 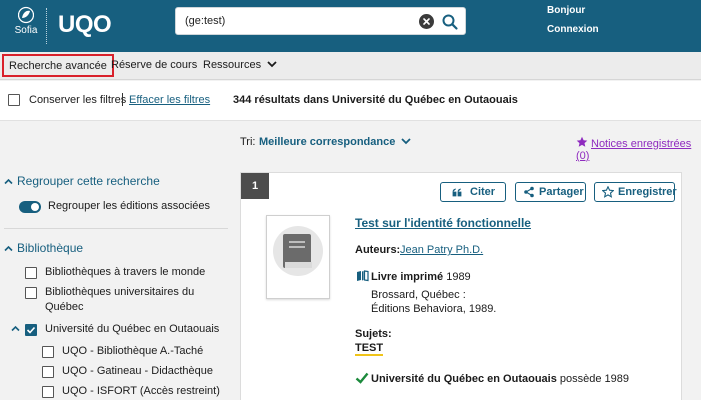 I want to click on facet-label-worldwide: Bibliothèques à travers le monde, so click(x=125, y=272).